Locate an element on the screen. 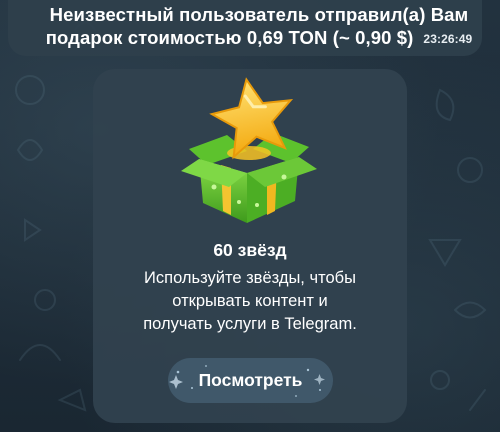 Image resolution: width=500 pixels, height=432 pixels. gift-description-line-2: открывать контент и is located at coordinates (250, 301).